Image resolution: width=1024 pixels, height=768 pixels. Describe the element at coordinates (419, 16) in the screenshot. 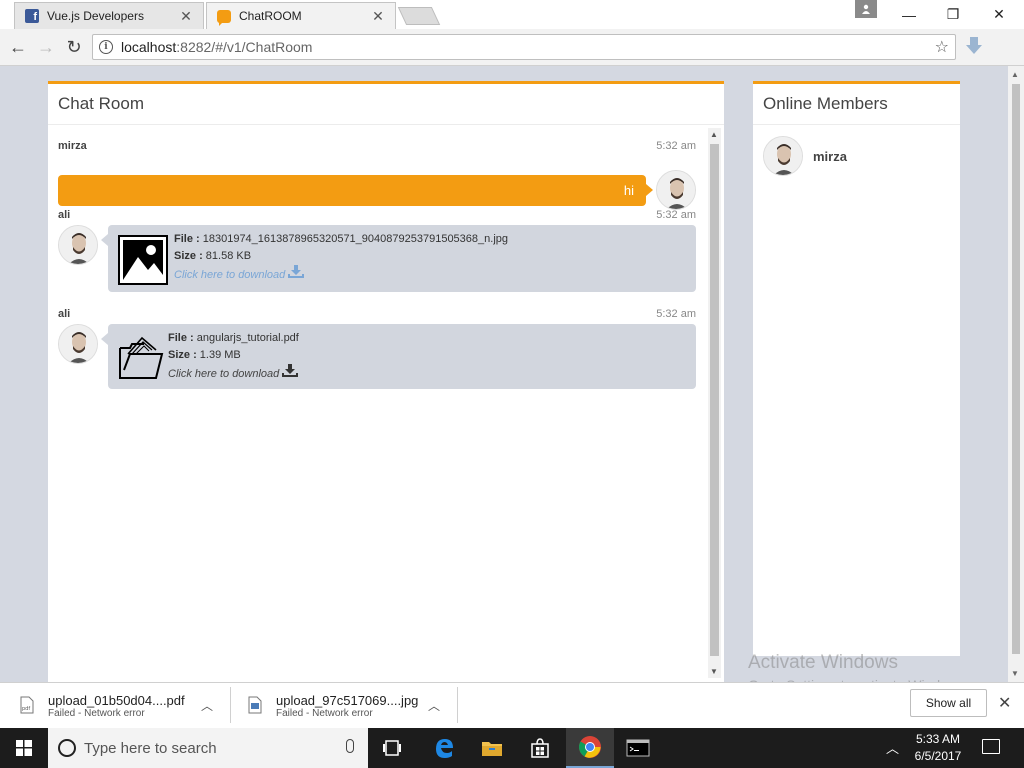

I see `new-tab-button` at that location.